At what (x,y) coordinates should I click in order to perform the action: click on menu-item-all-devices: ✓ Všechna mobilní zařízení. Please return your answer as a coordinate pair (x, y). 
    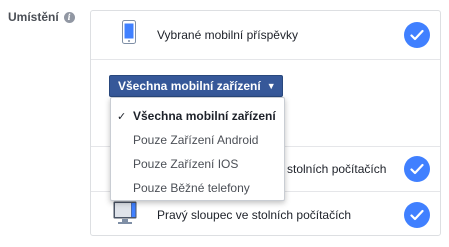
    Looking at the image, I should click on (197, 116).